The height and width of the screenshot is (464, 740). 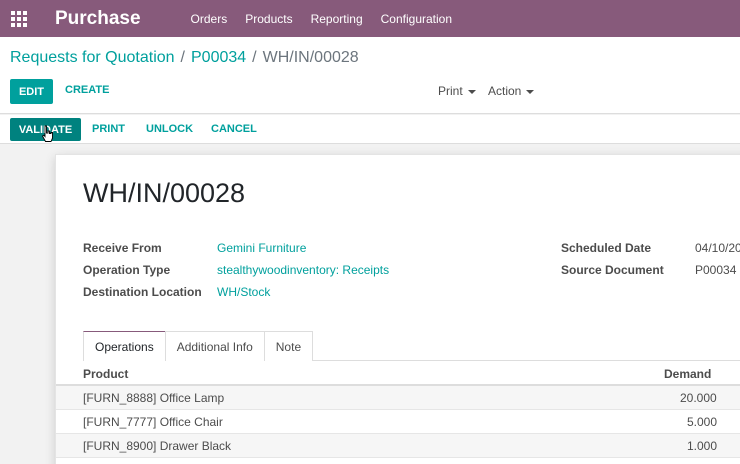 I want to click on source-document-label: Source Document, so click(x=612, y=270).